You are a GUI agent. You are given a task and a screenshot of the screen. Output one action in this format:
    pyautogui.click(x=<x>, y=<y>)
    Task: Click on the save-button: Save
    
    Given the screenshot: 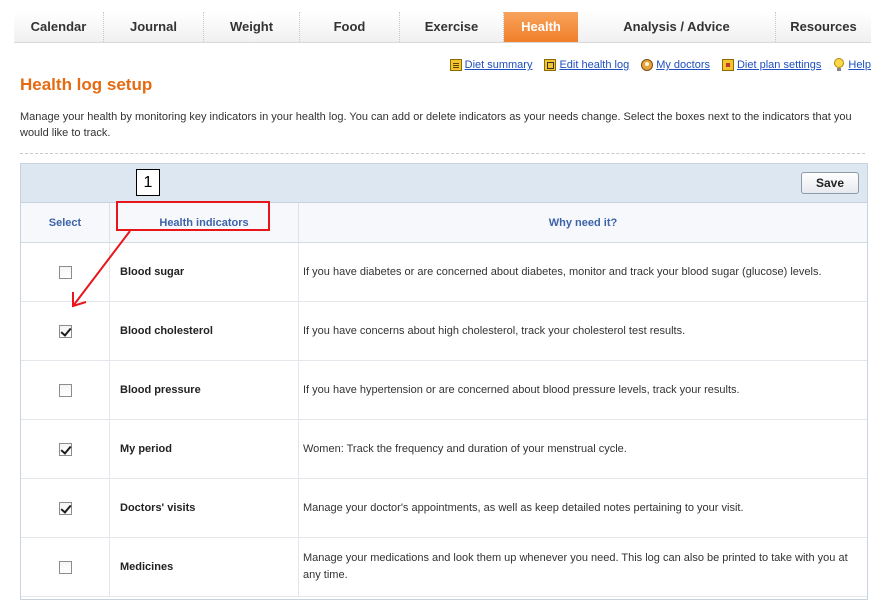 What is the action you would take?
    pyautogui.click(x=830, y=183)
    